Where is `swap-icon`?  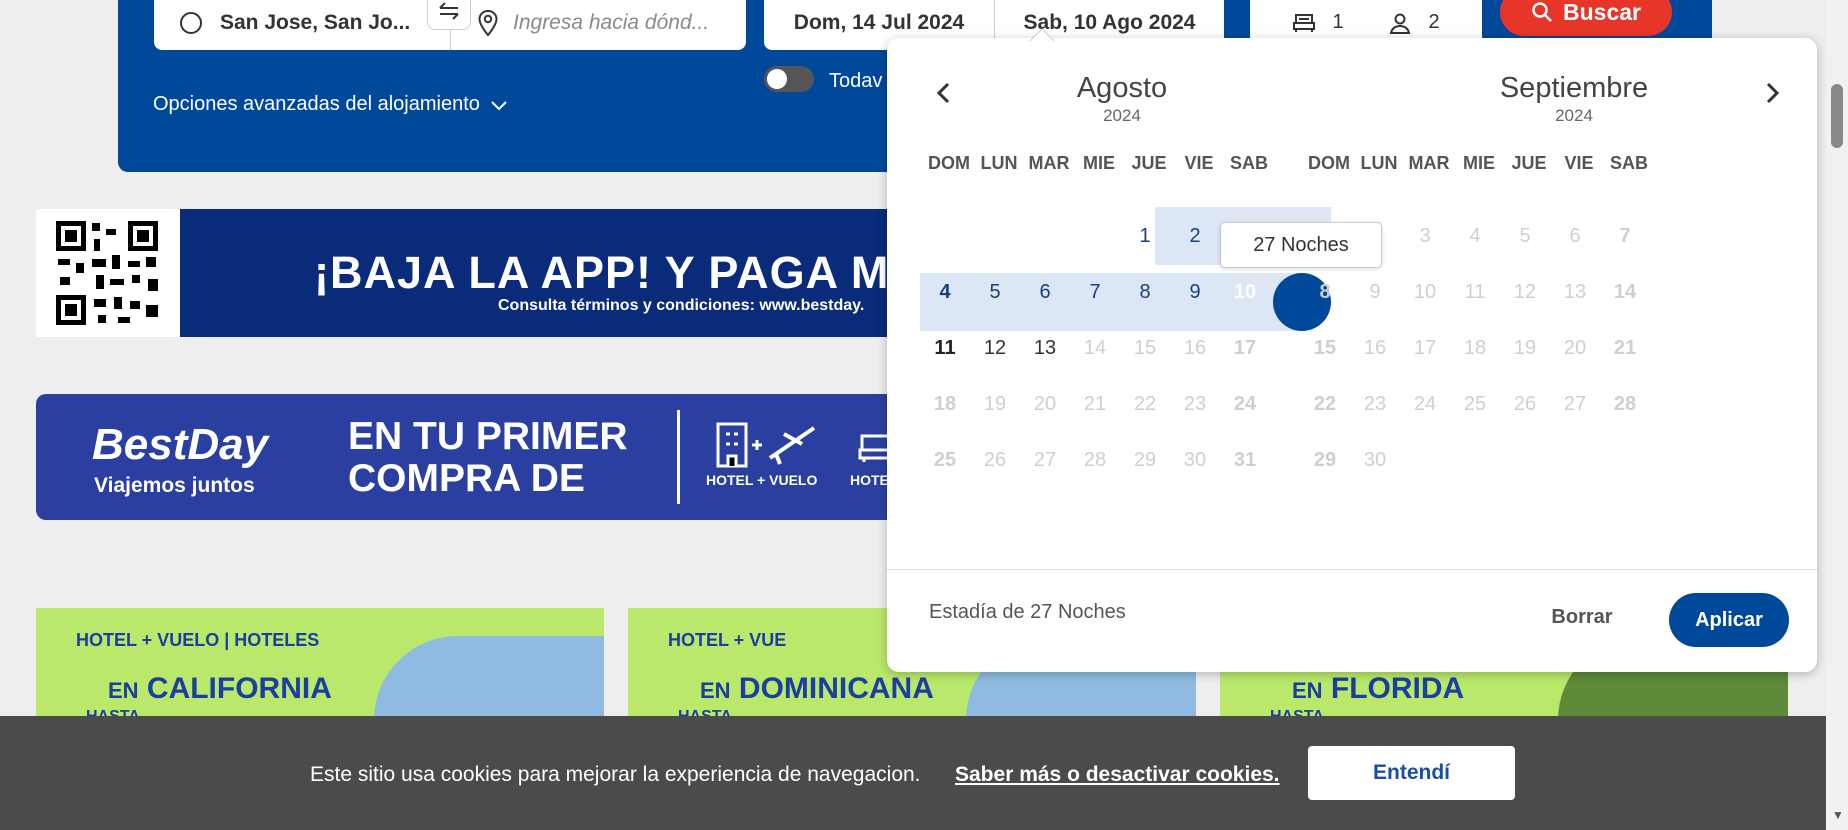 swap-icon is located at coordinates (449, 11).